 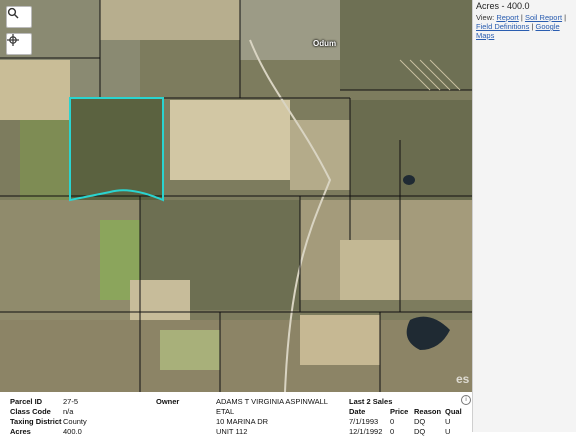 What do you see at coordinates (36, 421) in the screenshot?
I see `taxing-district-label: Taxing District` at bounding box center [36, 421].